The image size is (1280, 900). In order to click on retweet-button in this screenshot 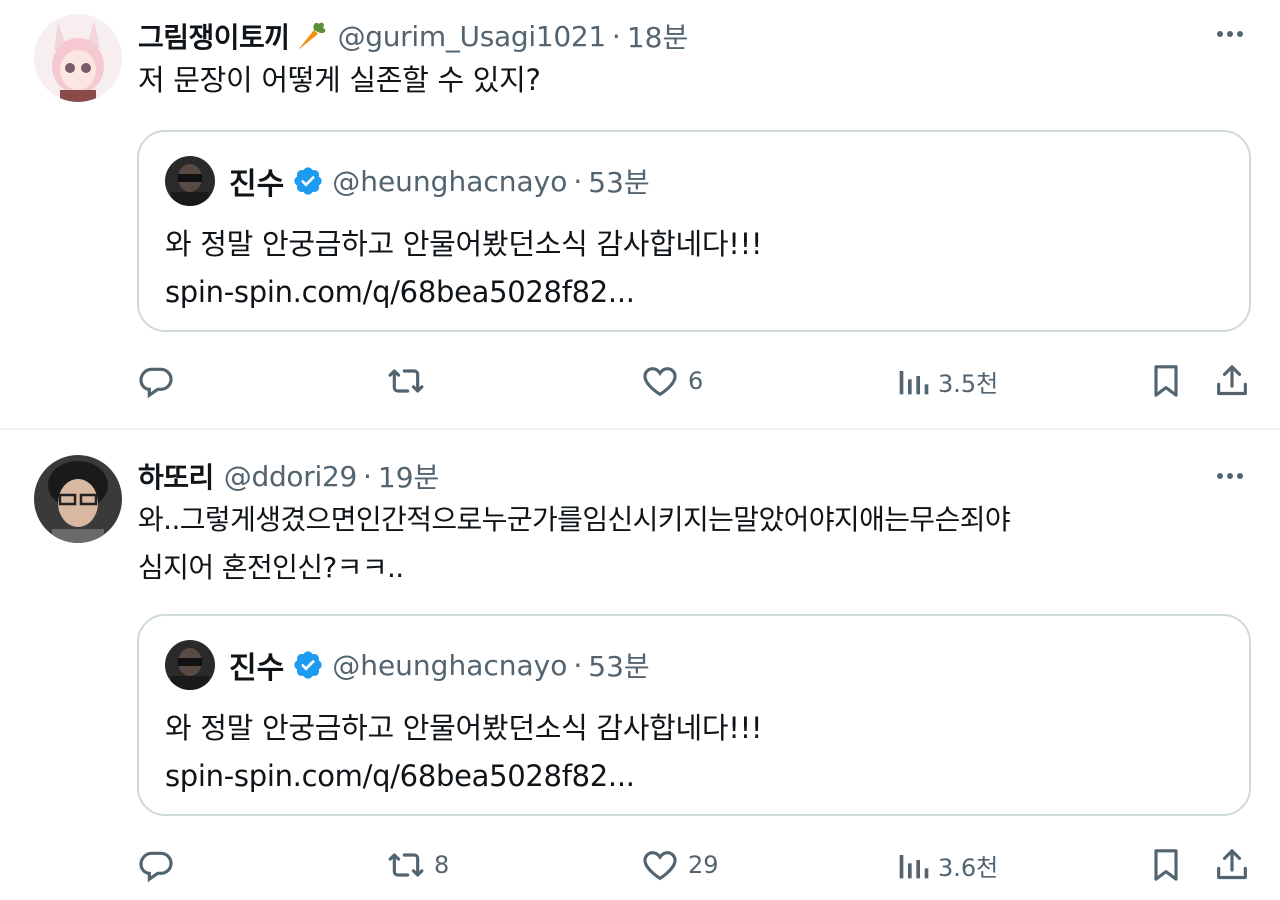, I will do `click(410, 381)`.